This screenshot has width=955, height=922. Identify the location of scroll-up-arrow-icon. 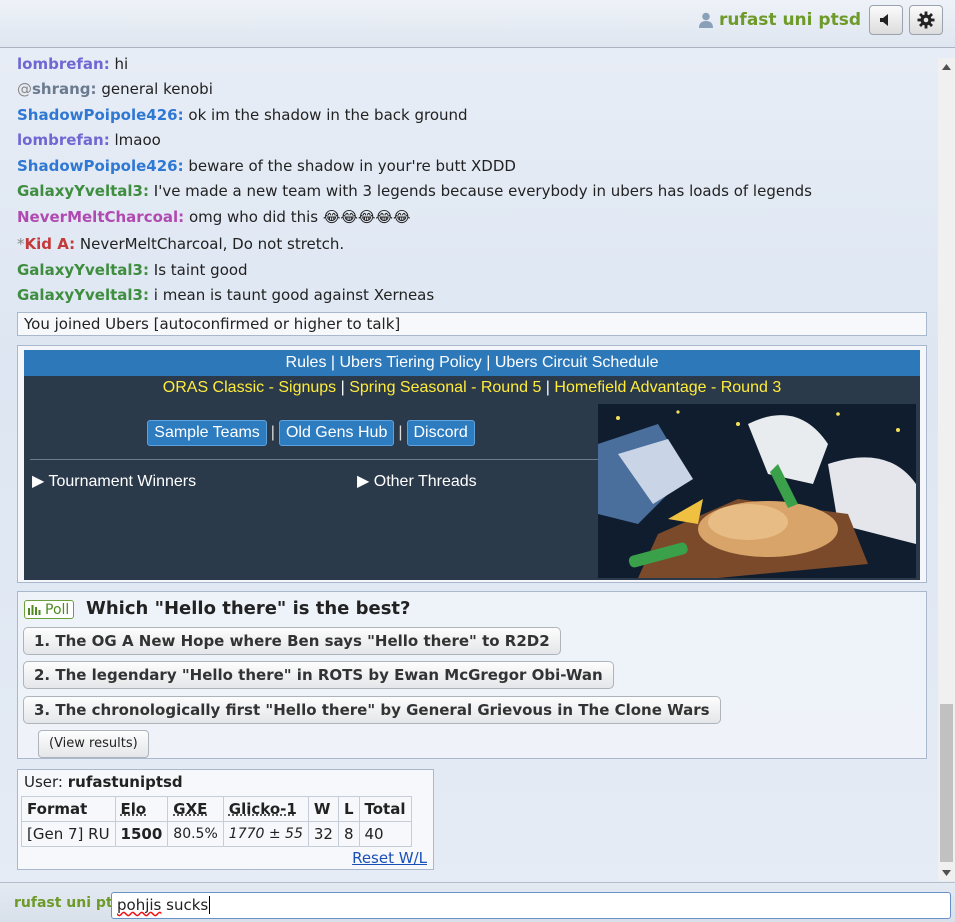
(946, 66).